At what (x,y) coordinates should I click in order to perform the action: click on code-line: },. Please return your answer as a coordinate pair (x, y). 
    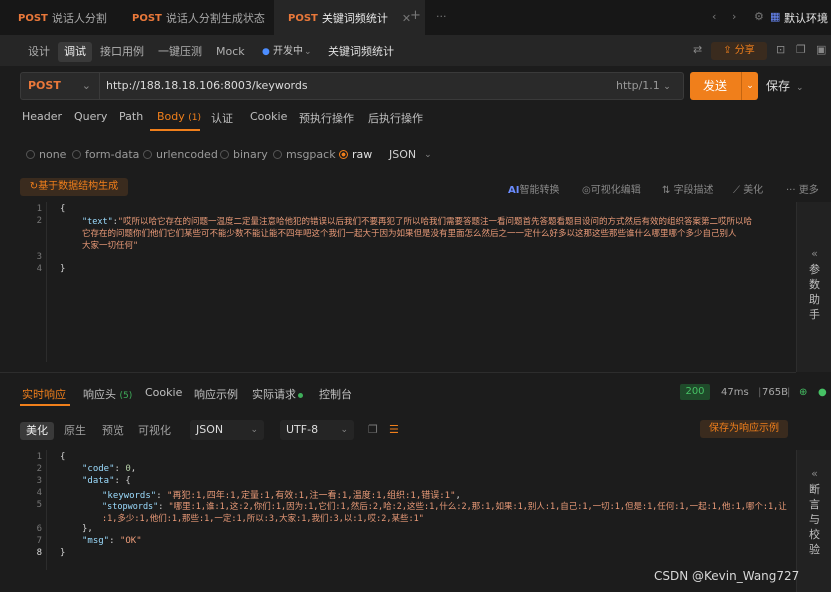
    Looking at the image, I should click on (87, 529).